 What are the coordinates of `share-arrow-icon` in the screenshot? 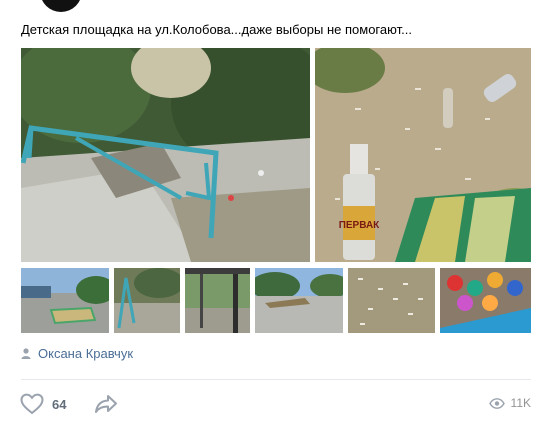 It's located at (106, 404).